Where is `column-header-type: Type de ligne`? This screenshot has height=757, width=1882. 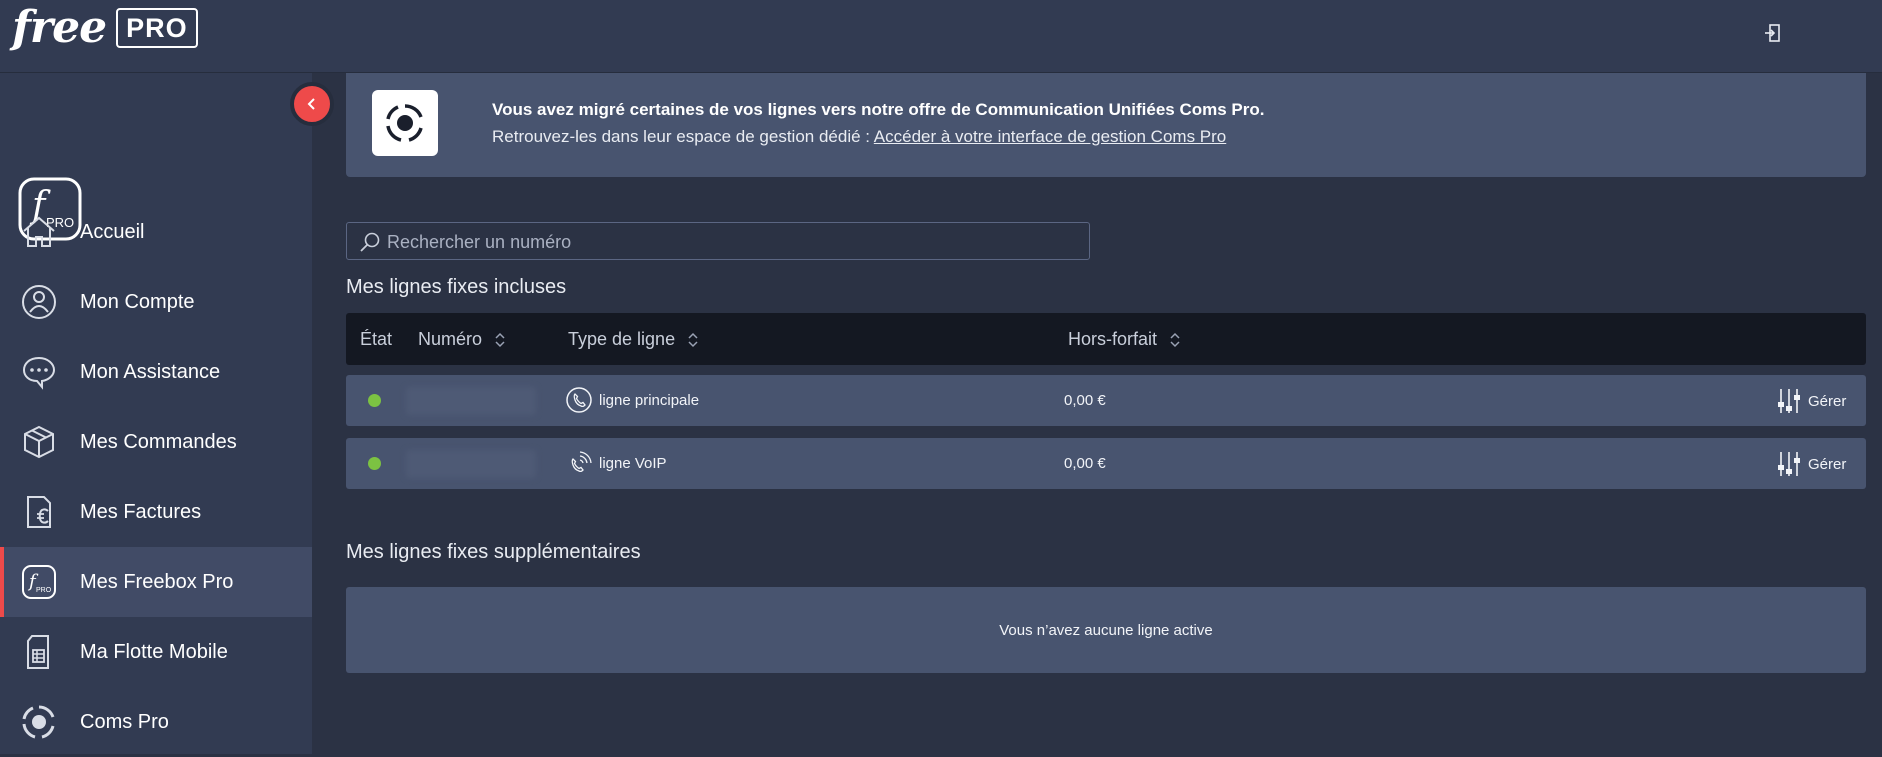
column-header-type: Type de ligne is located at coordinates (633, 339).